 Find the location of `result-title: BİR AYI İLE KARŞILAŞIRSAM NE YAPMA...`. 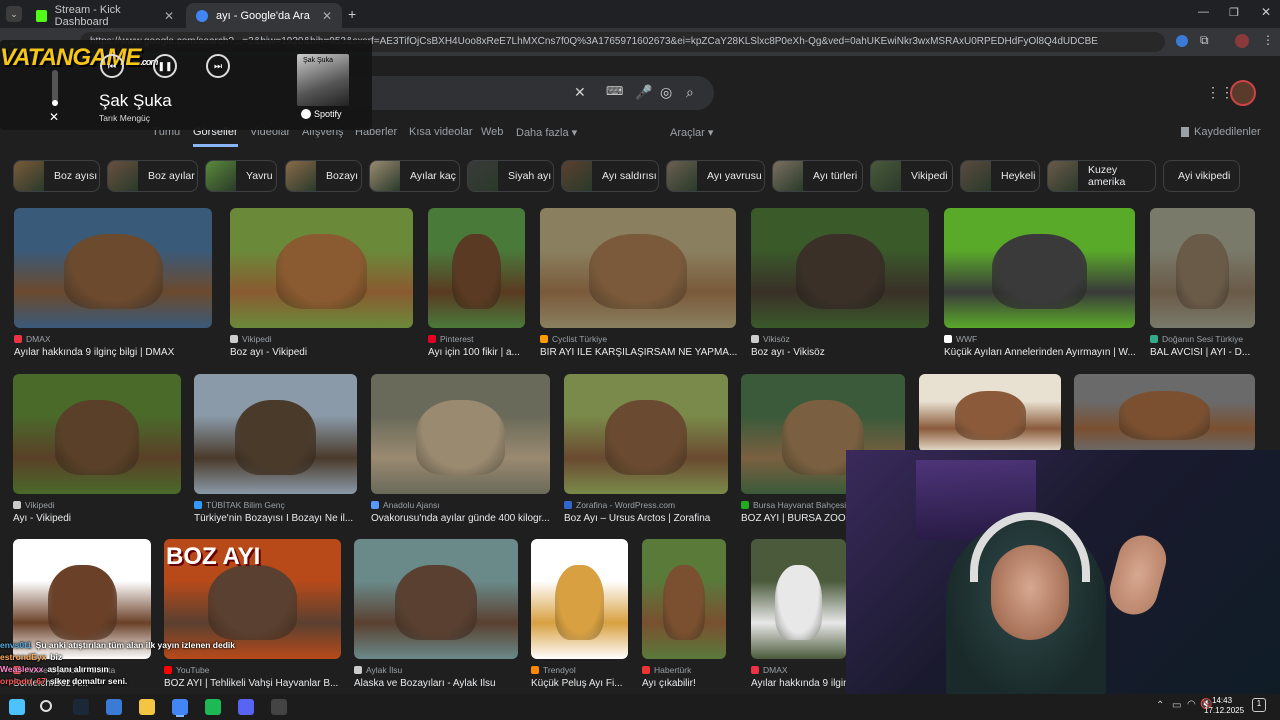

result-title: BİR AYI İLE KARŞILAŞIRSAM NE YAPMA... is located at coordinates (641, 352).